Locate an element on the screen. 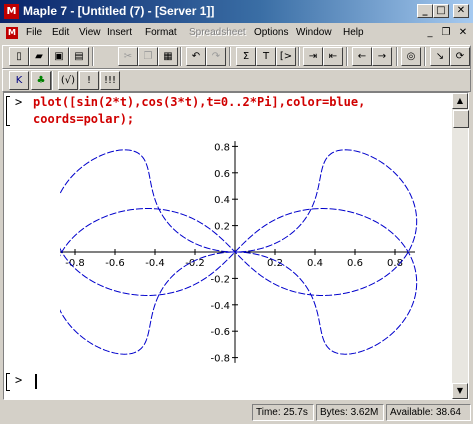  execution-group-bracket is located at coordinates (8, 111).